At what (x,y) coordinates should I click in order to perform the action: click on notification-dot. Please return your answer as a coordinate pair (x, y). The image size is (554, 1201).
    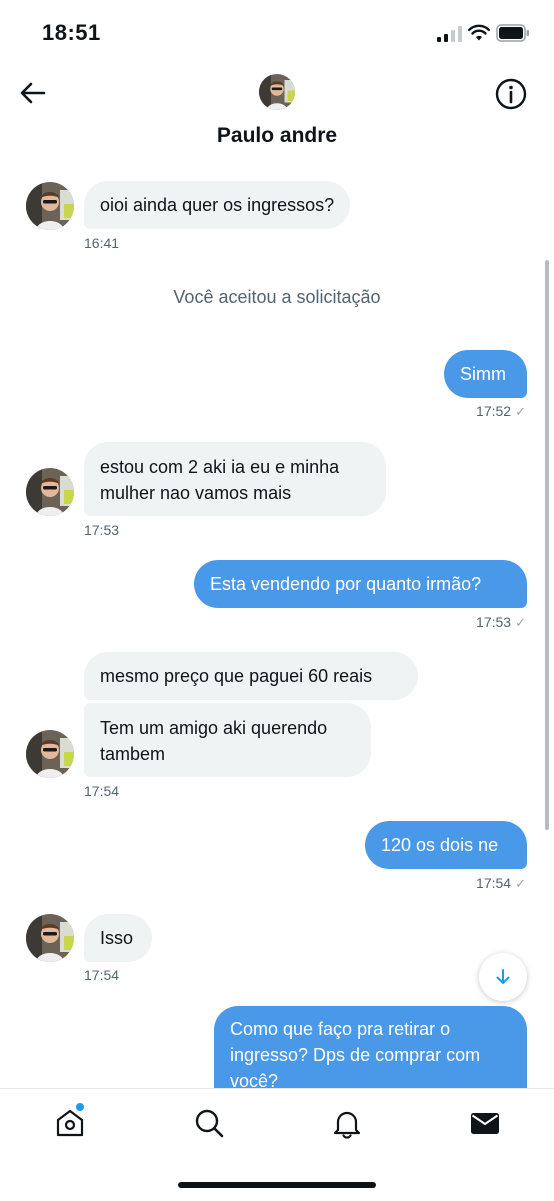
    Looking at the image, I should click on (80, 1107).